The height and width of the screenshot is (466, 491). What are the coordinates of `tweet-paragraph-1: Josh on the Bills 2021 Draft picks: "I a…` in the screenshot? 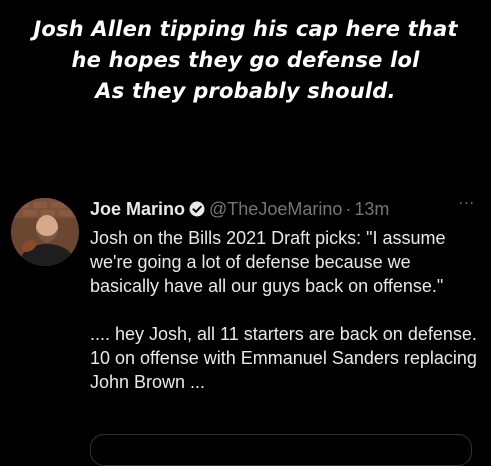 It's located at (268, 262).